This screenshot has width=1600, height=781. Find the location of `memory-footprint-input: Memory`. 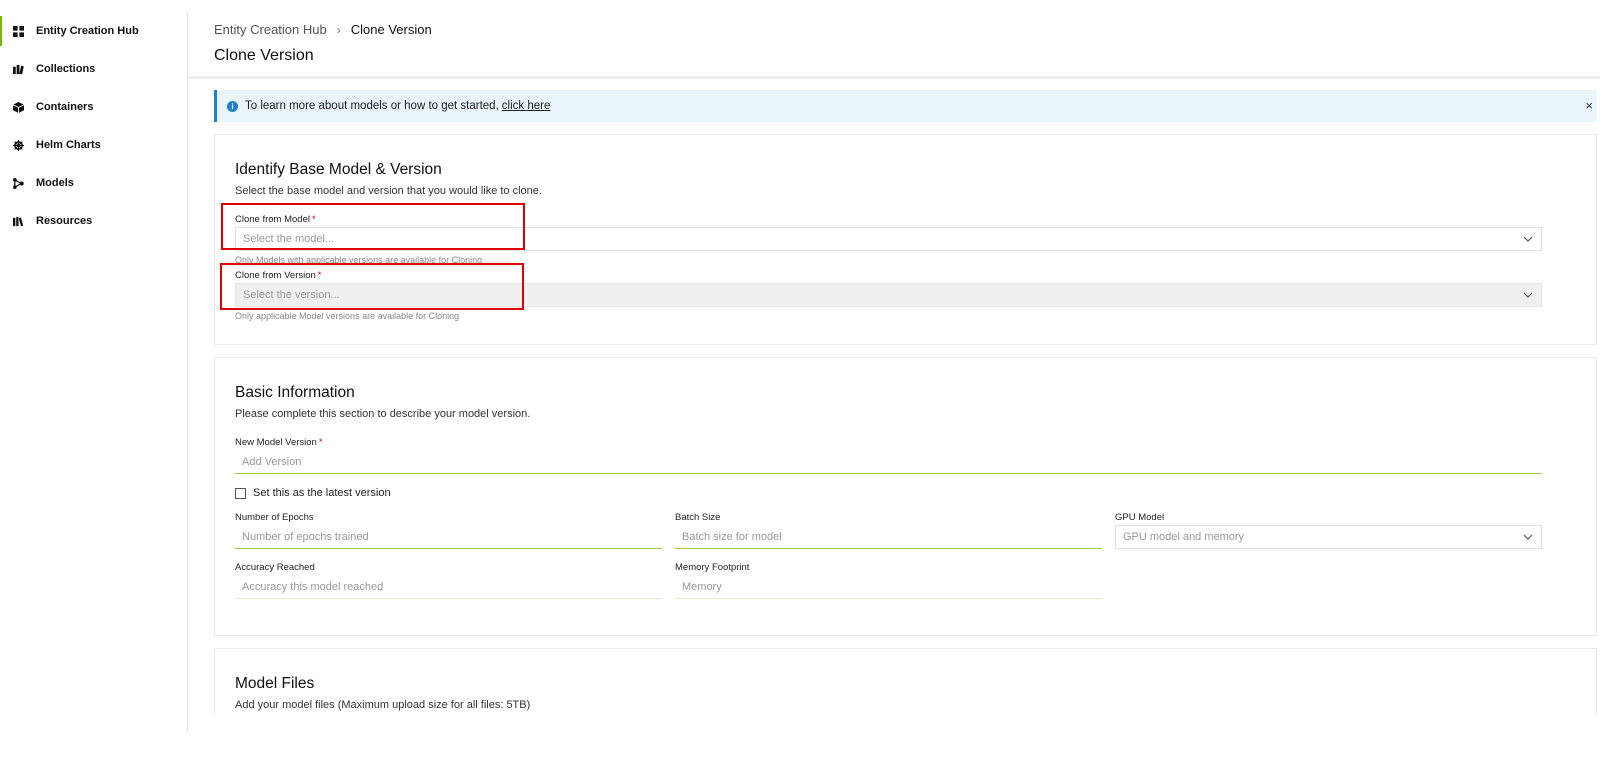

memory-footprint-input: Memory is located at coordinates (888, 587).